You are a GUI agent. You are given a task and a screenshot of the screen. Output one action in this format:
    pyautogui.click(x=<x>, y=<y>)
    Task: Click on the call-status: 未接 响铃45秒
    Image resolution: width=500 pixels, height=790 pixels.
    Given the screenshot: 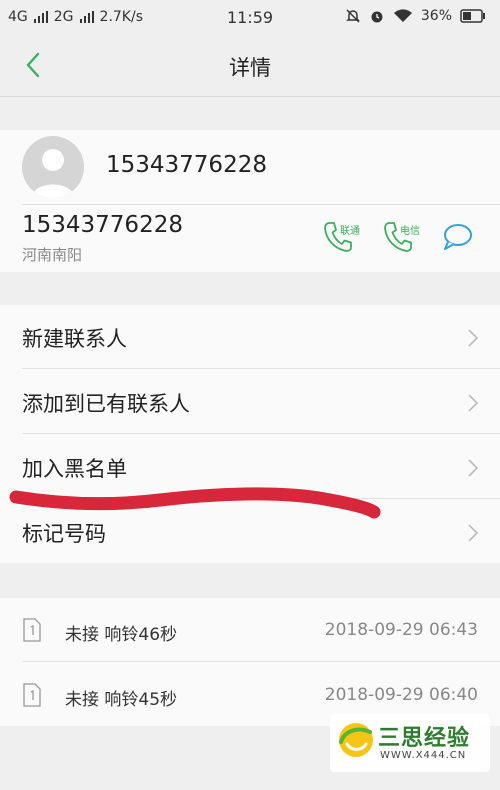 What is the action you would take?
    pyautogui.click(x=121, y=700)
    